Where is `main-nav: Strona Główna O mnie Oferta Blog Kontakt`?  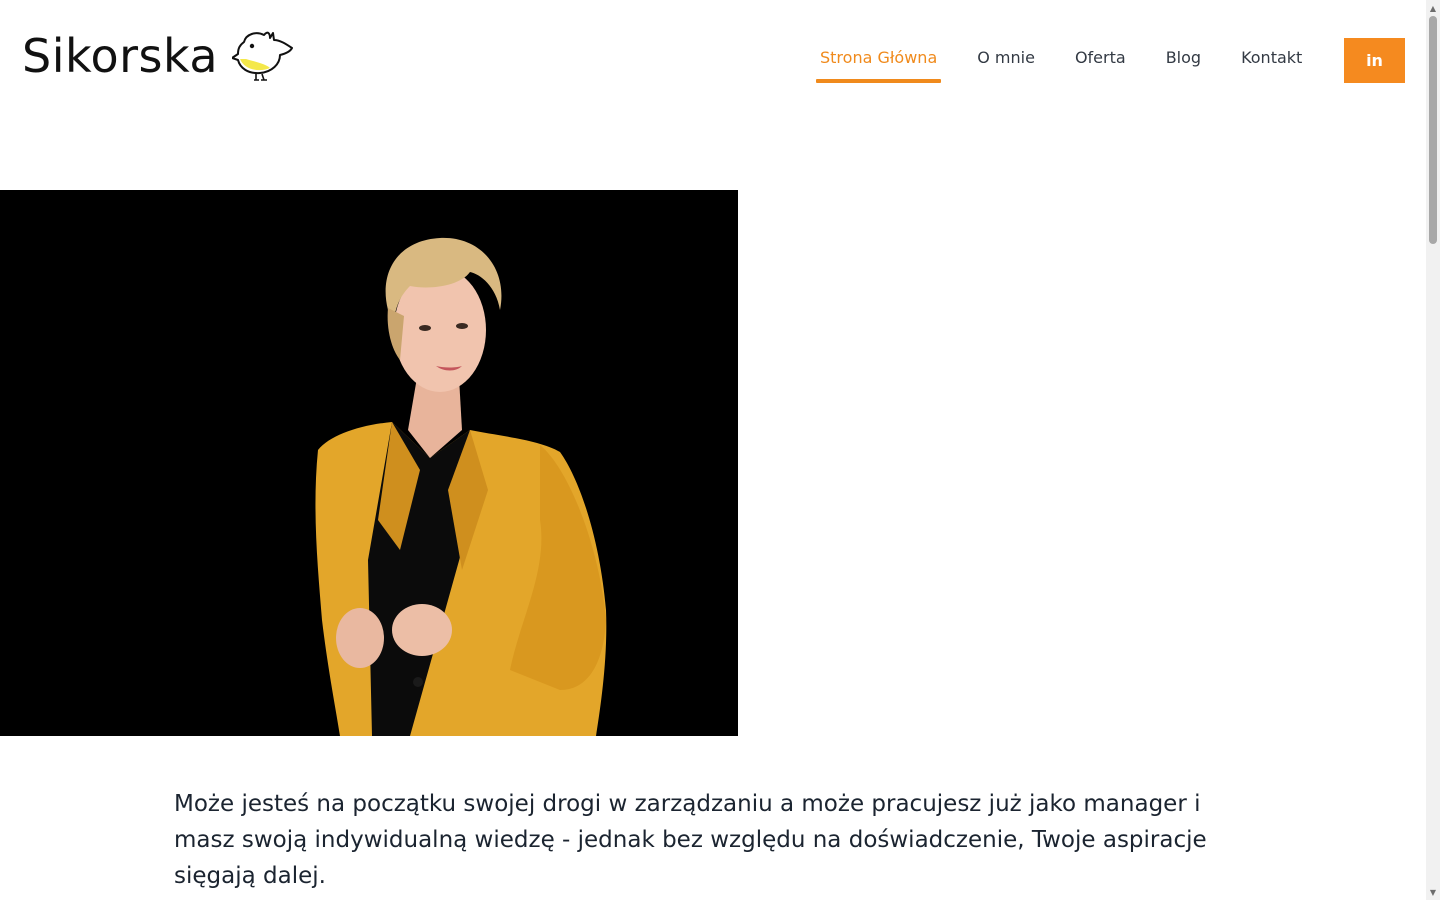
main-nav: Strona Główna O mnie Oferta Blog Kontakt is located at coordinates (1077, 59).